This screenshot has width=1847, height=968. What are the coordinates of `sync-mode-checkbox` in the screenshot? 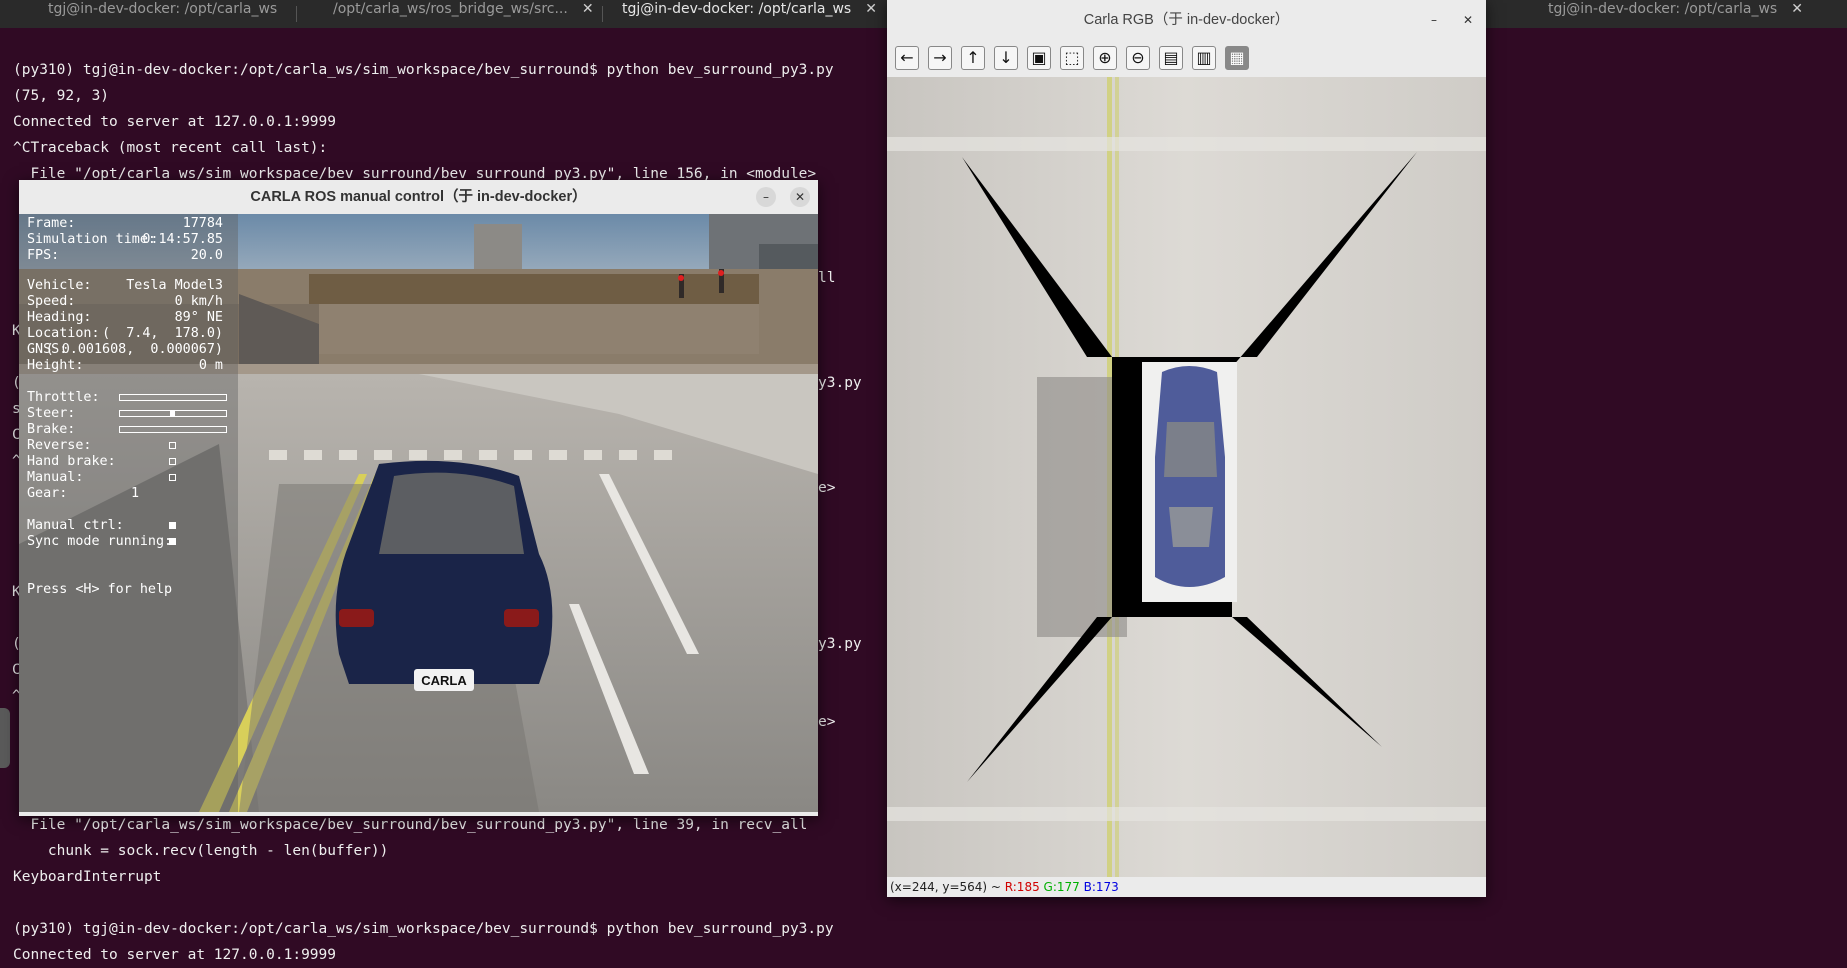 It's located at (172, 541).